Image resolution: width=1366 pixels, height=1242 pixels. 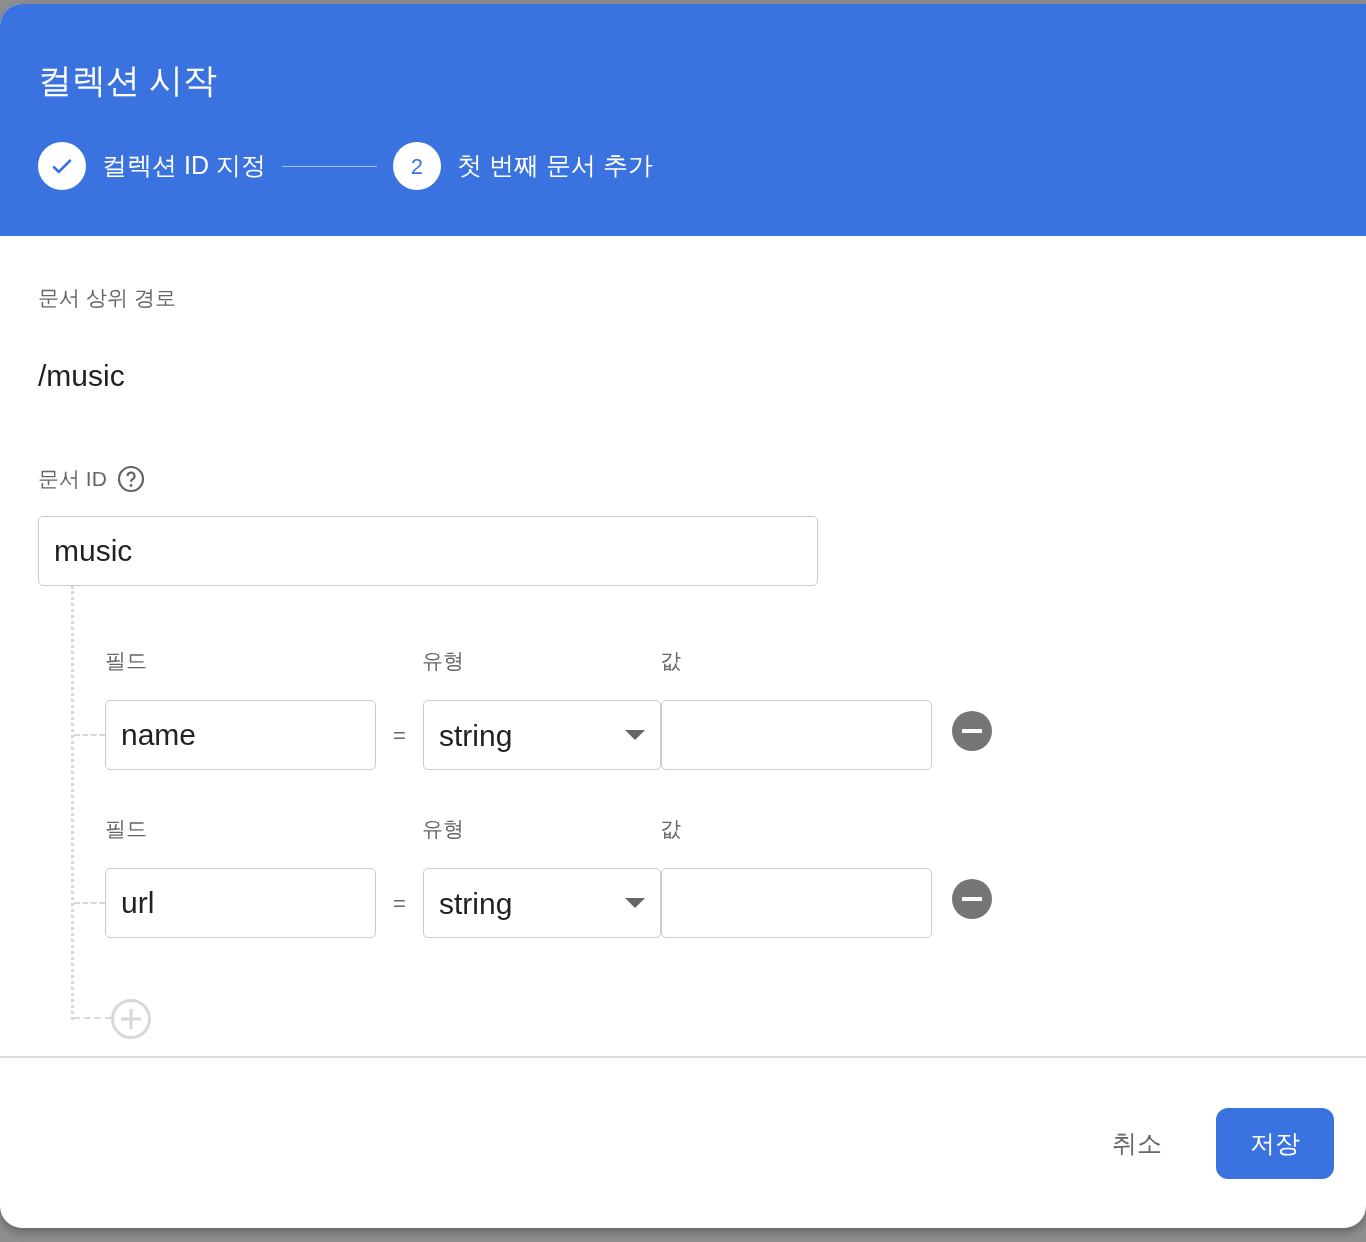 I want to click on save-button: 저장, so click(x=1275, y=1143).